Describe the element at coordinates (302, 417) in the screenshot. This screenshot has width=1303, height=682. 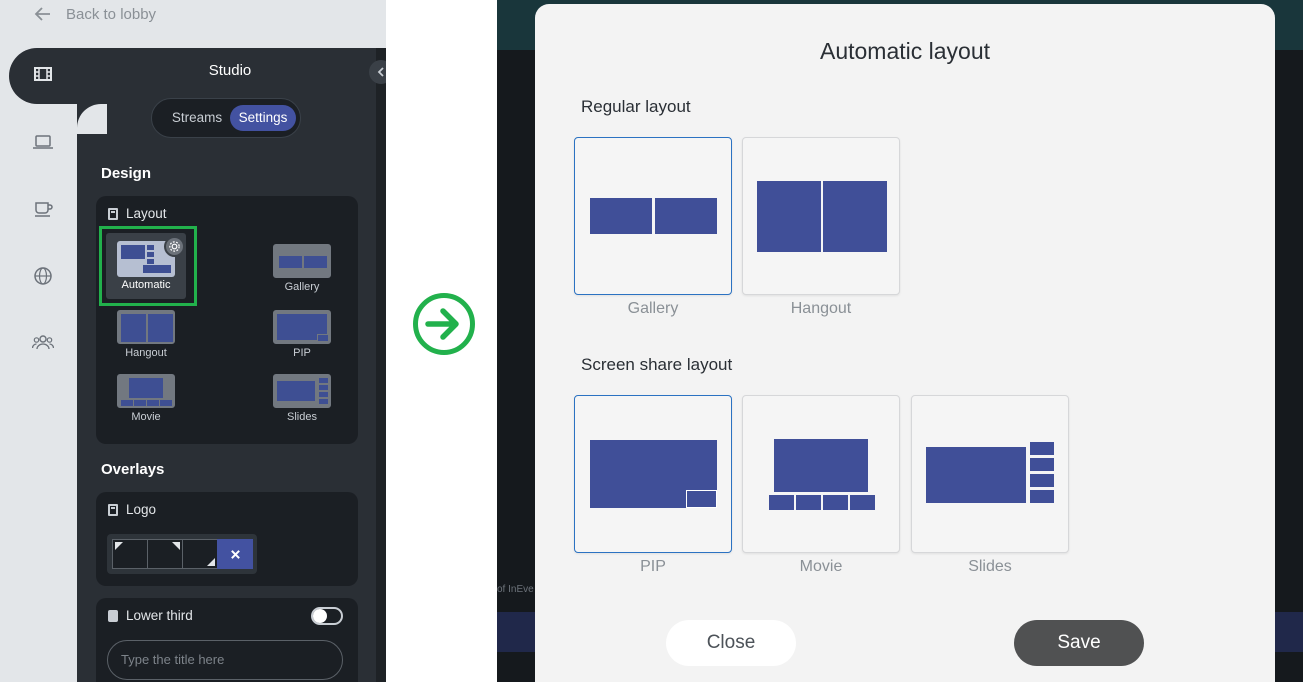
I see `slides-label: Slides` at that location.